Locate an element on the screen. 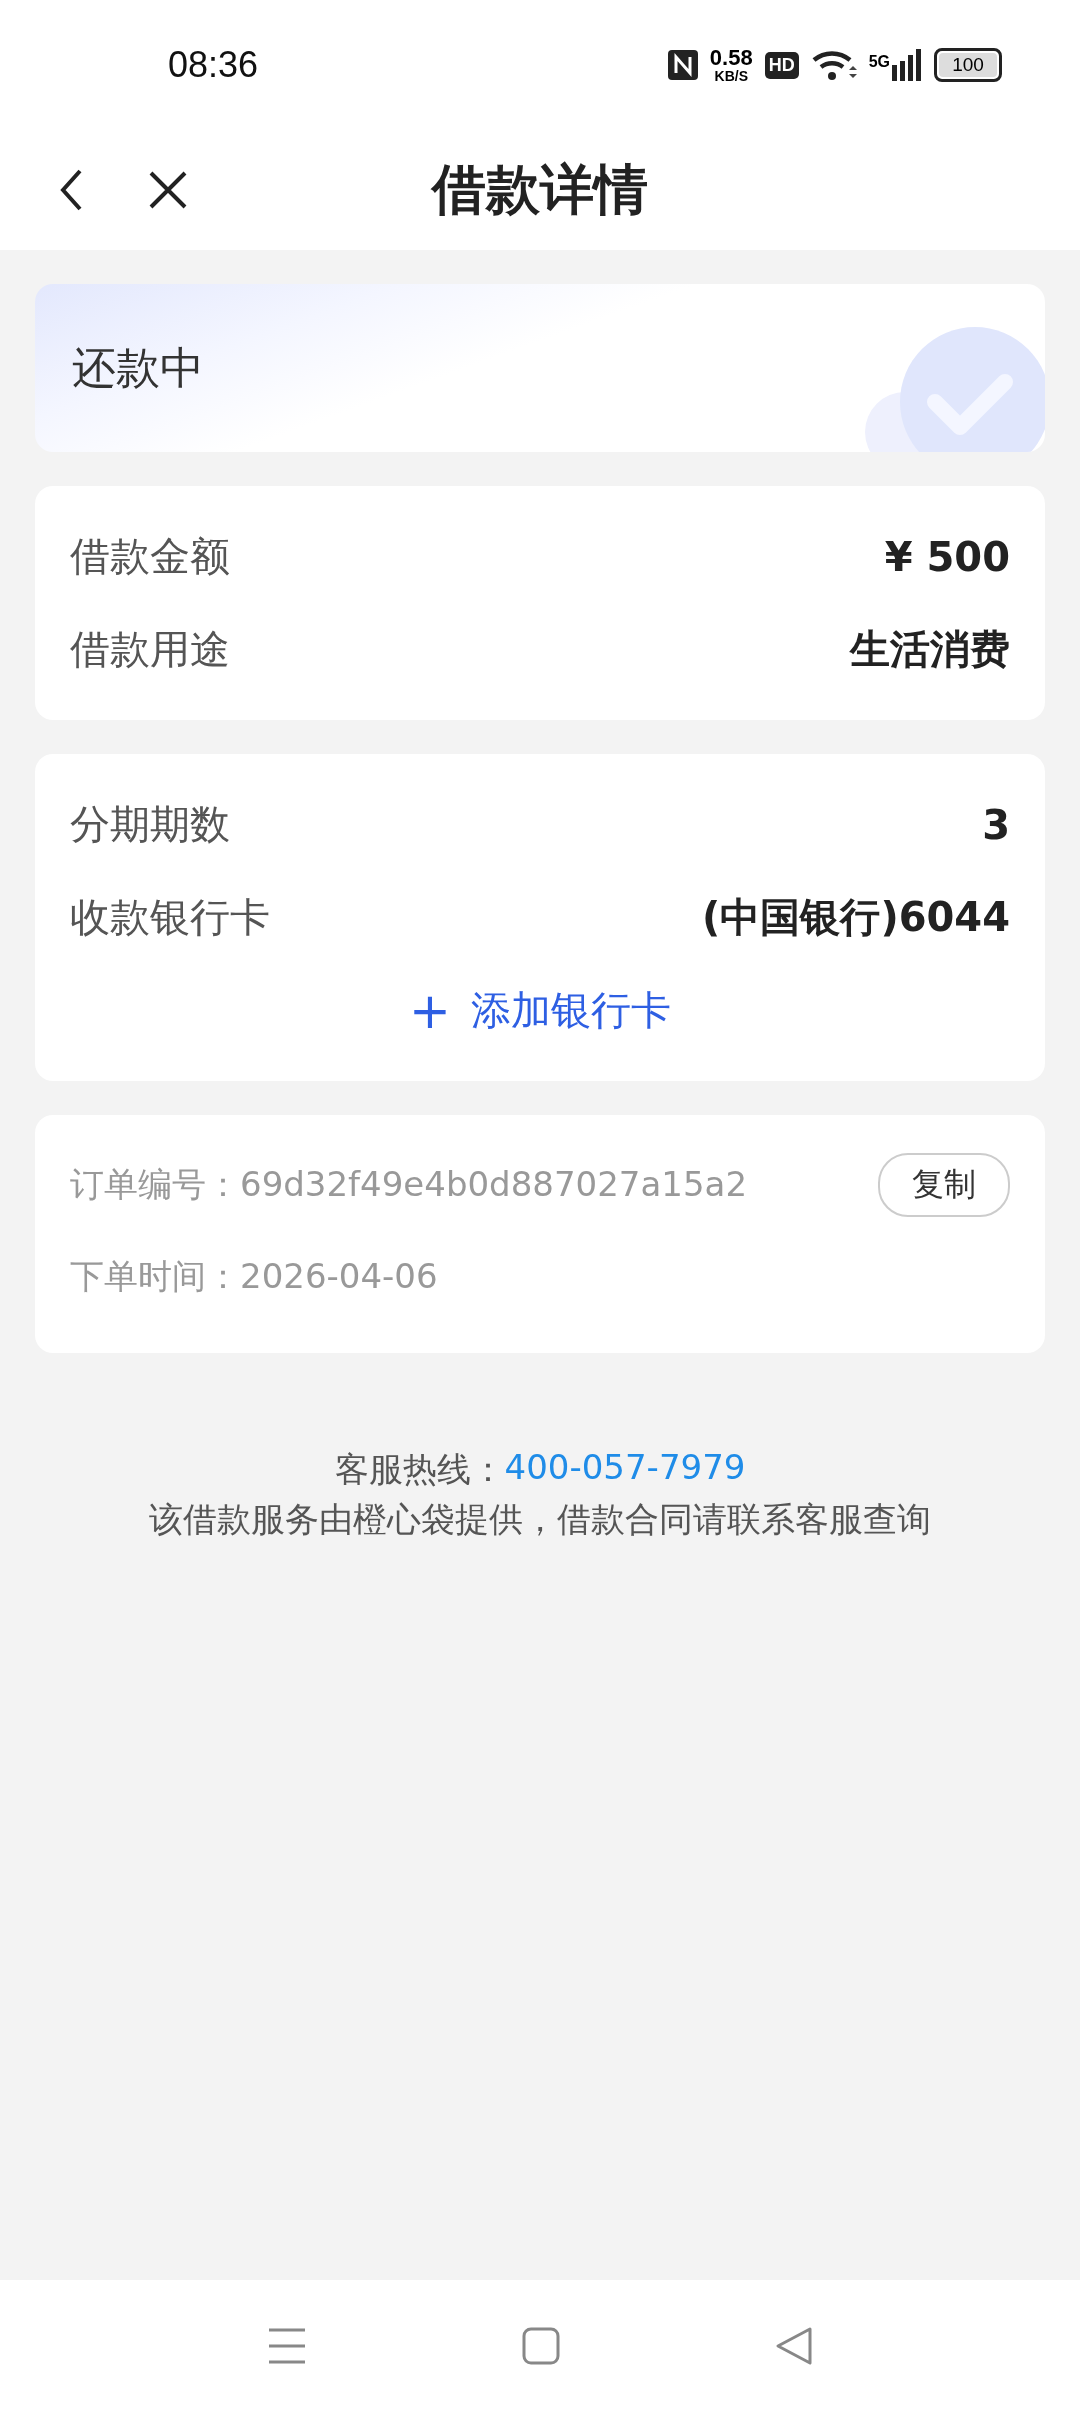 This screenshot has width=1080, height=2412. close-icon is located at coordinates (168, 190).